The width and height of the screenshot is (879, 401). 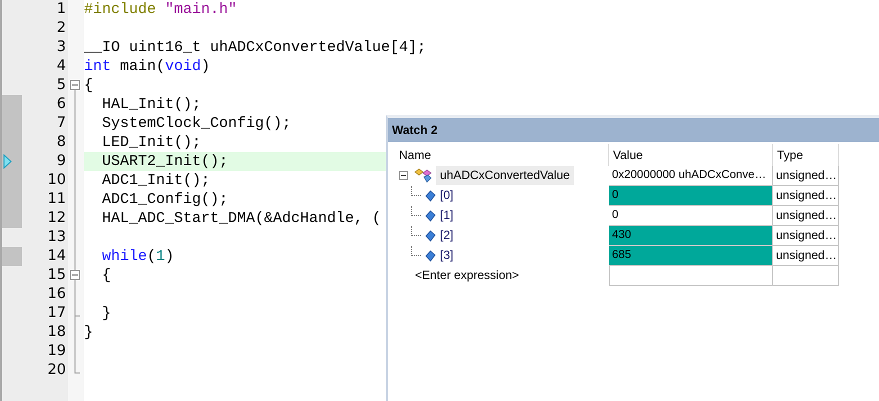 I want to click on line-number: 9, so click(x=61, y=161).